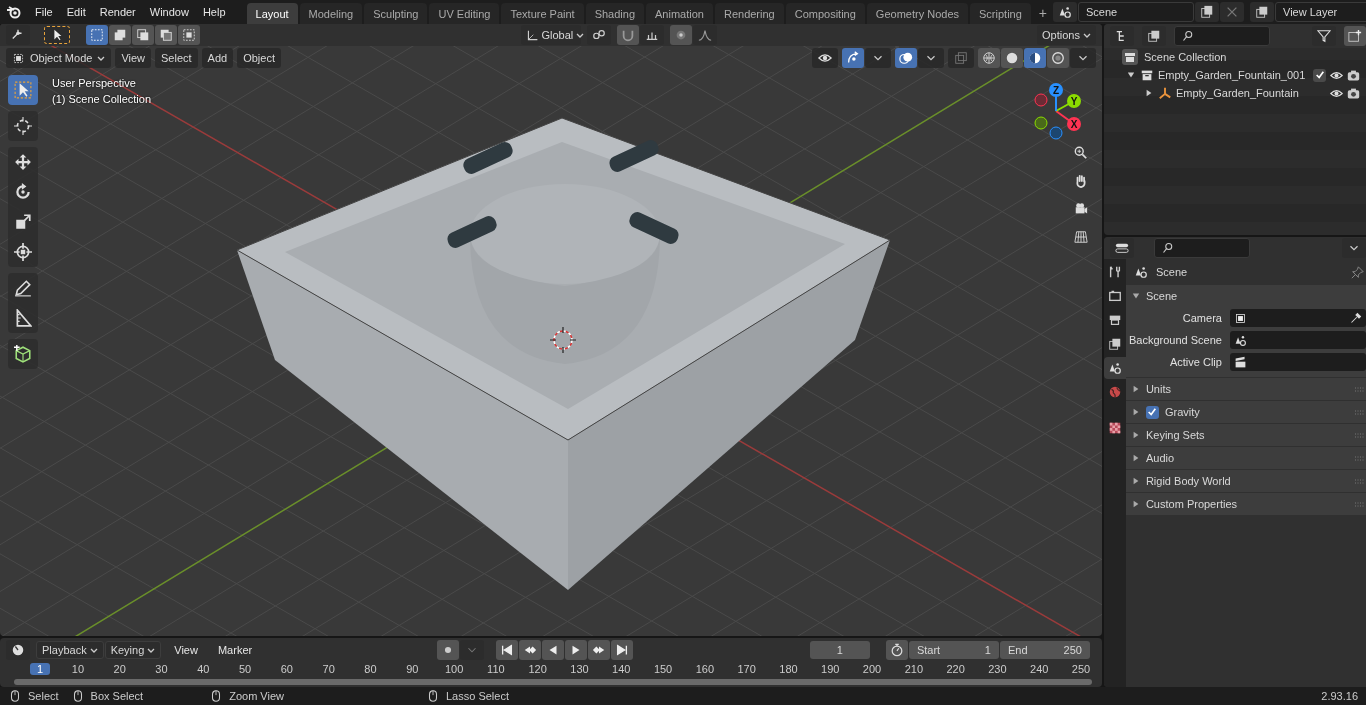 The width and height of the screenshot is (1366, 705). Describe the element at coordinates (627, 35) in the screenshot. I see `snap-toggle-button` at that location.